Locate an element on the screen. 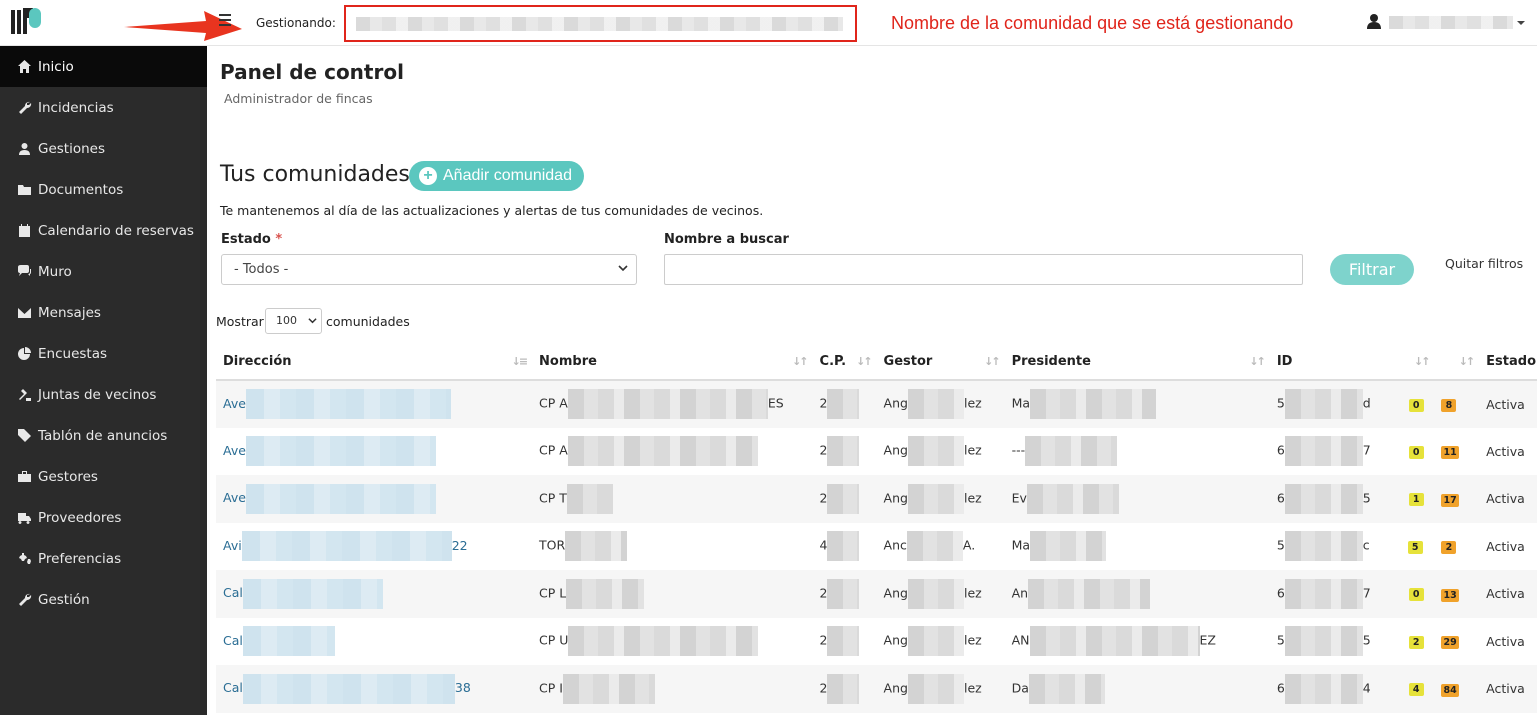 The height and width of the screenshot is (715, 1537). logo-icon is located at coordinates (27, 21).